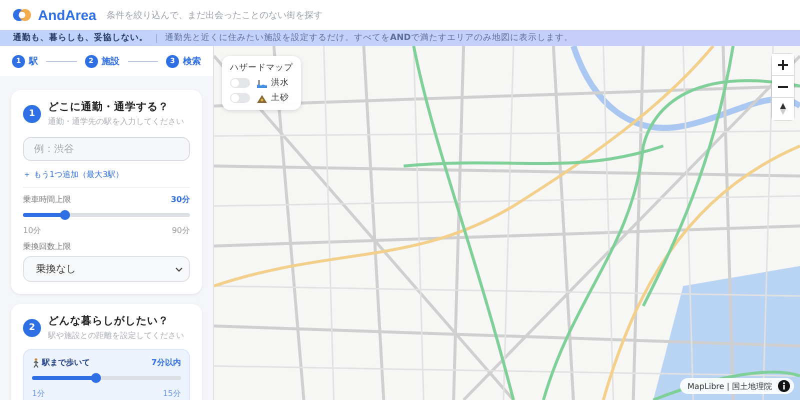  Describe the element at coordinates (262, 98) in the screenshot. I see `landslide-icon` at that location.